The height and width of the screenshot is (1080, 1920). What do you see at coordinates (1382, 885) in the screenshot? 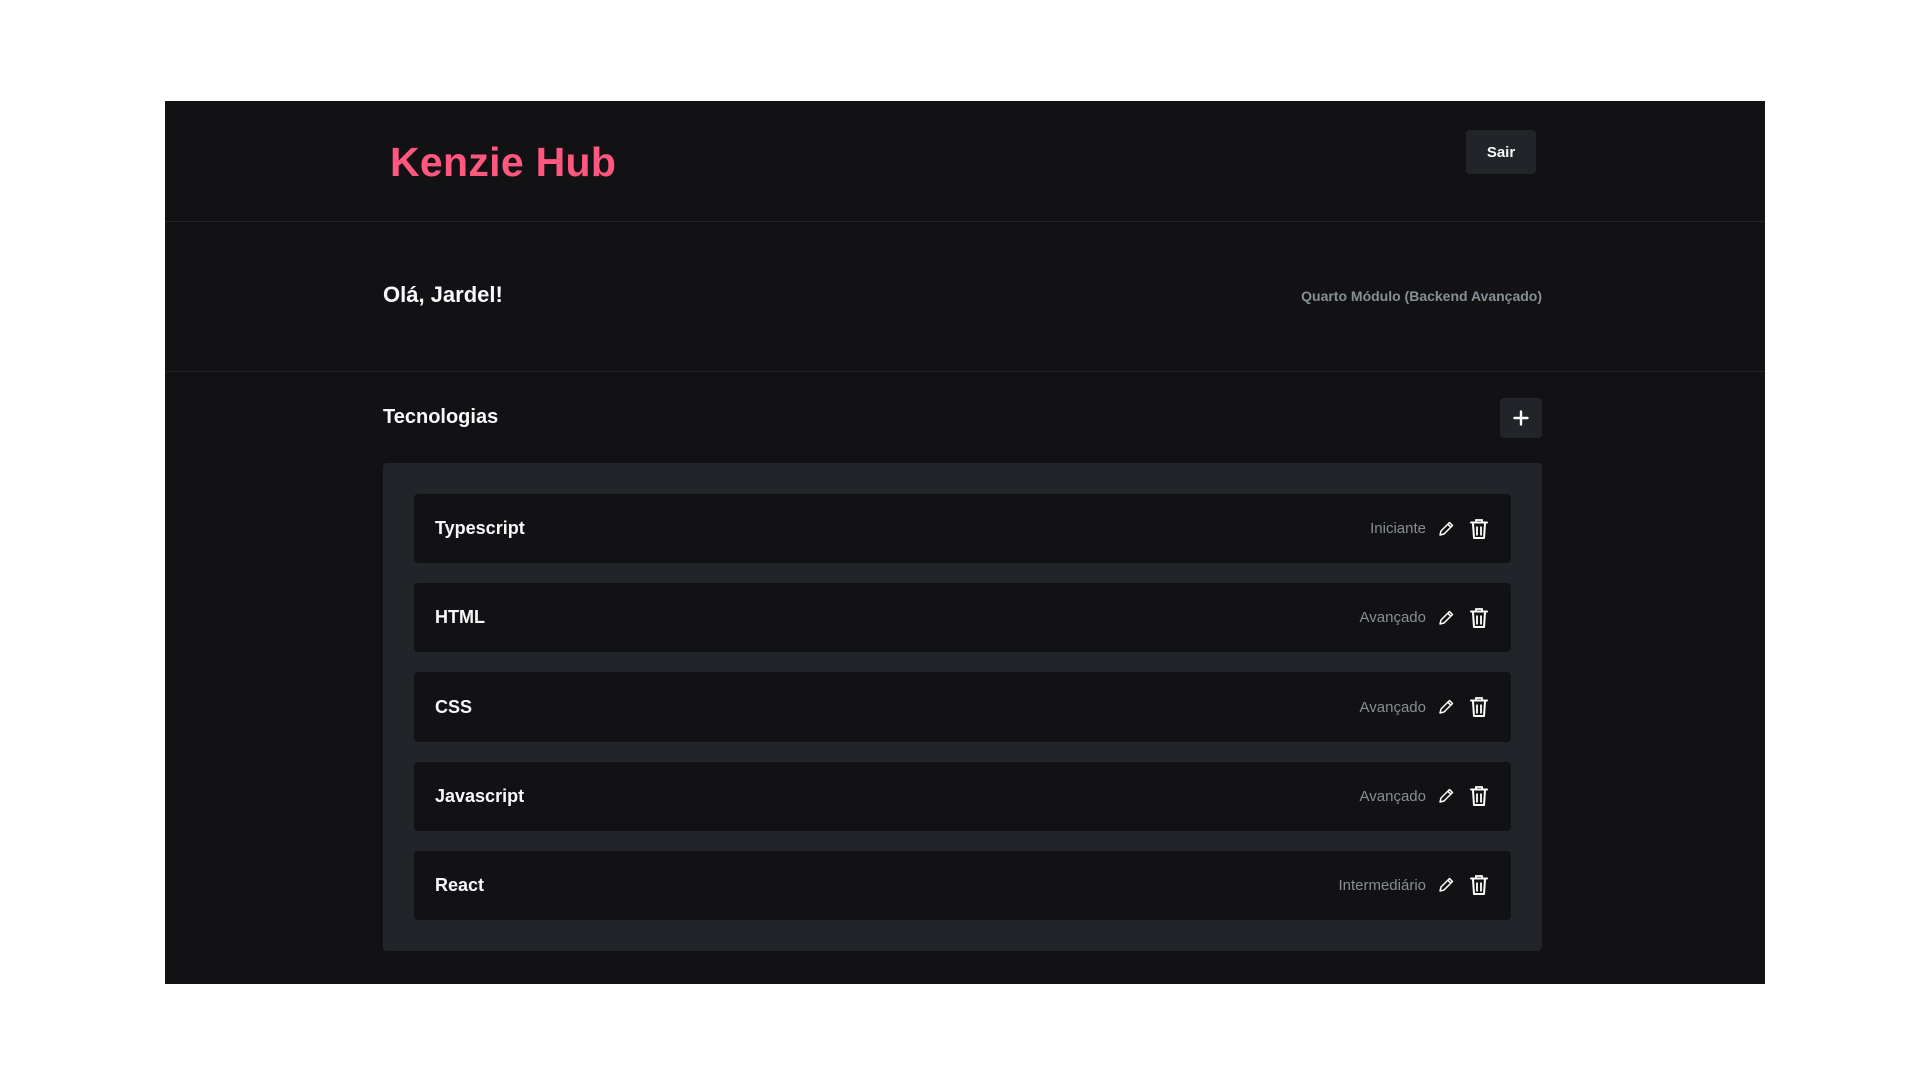
I see `technology-status: Intermediário` at bounding box center [1382, 885].